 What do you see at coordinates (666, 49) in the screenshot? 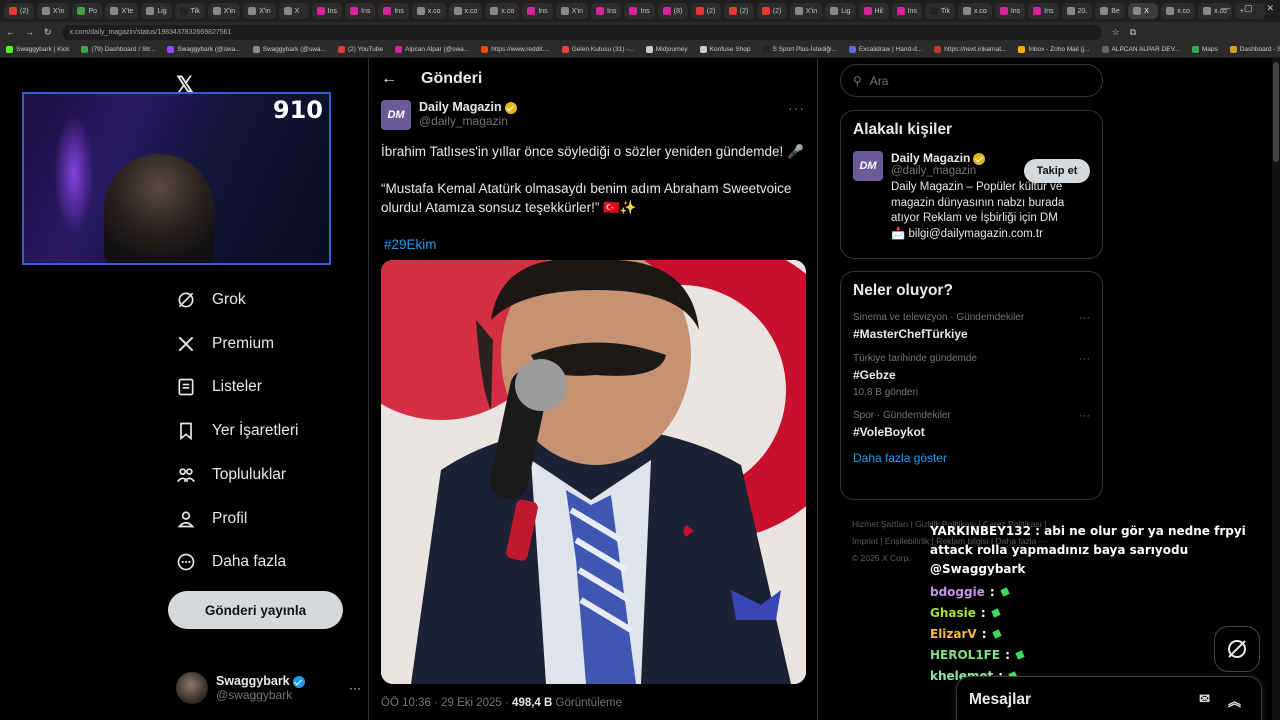
I see `bookmark-item: Midjourney` at bounding box center [666, 49].